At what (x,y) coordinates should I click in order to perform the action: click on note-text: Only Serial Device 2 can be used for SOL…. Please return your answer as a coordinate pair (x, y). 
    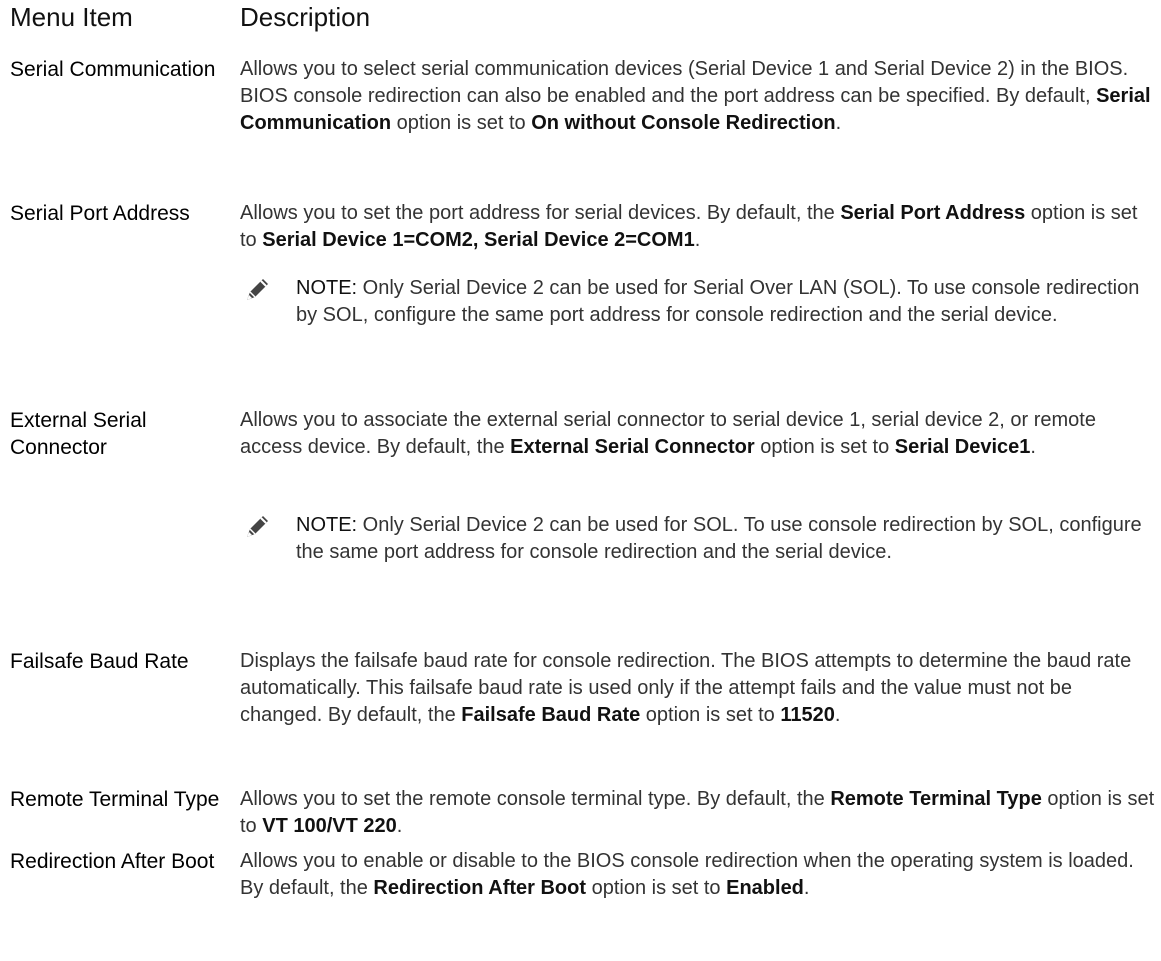
    Looking at the image, I should click on (719, 538).